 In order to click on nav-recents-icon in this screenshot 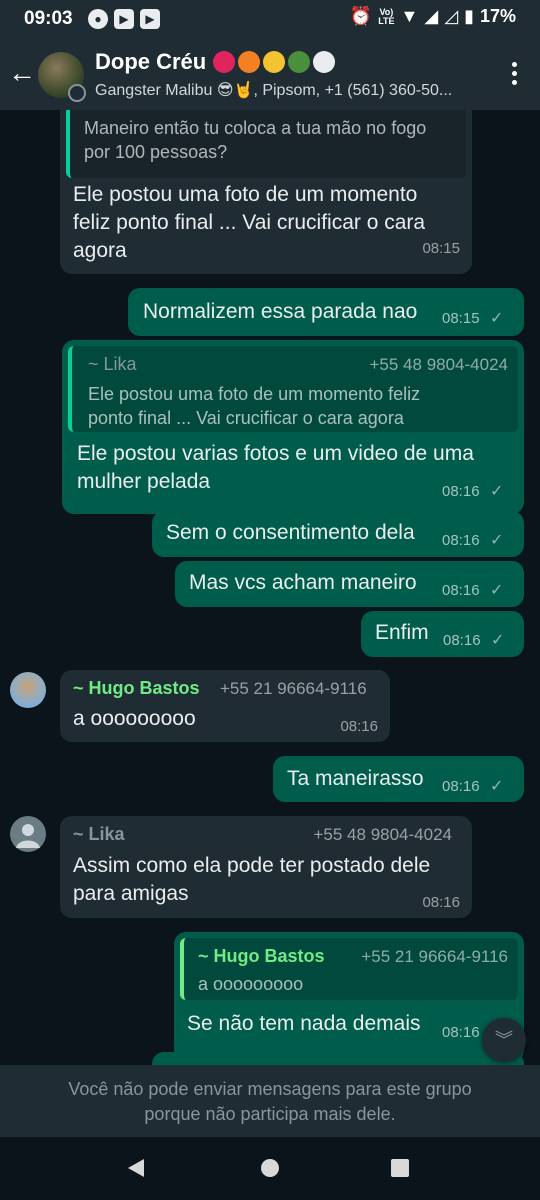, I will do `click(400, 1168)`.